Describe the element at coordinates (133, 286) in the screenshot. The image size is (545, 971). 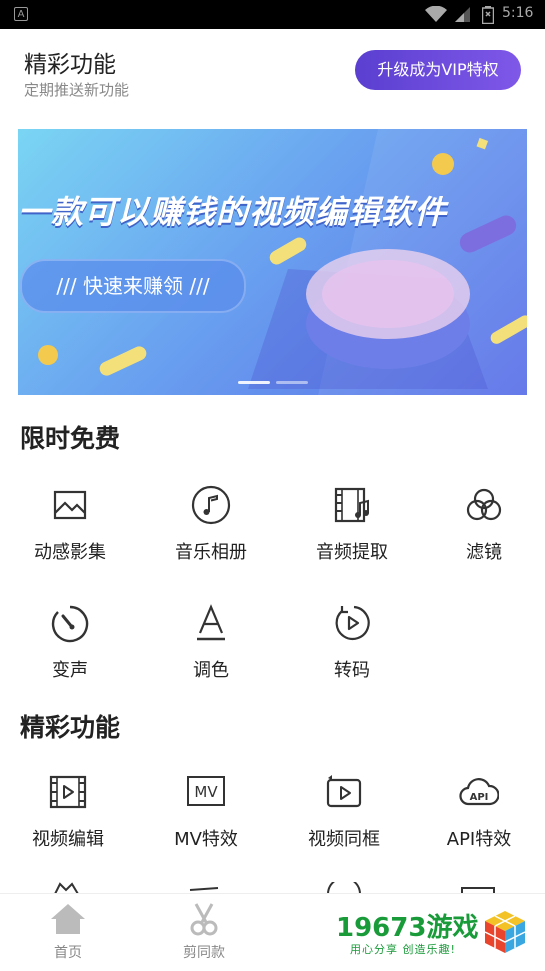
I see `banner-pill: /// 快速来赚领 ///` at that location.